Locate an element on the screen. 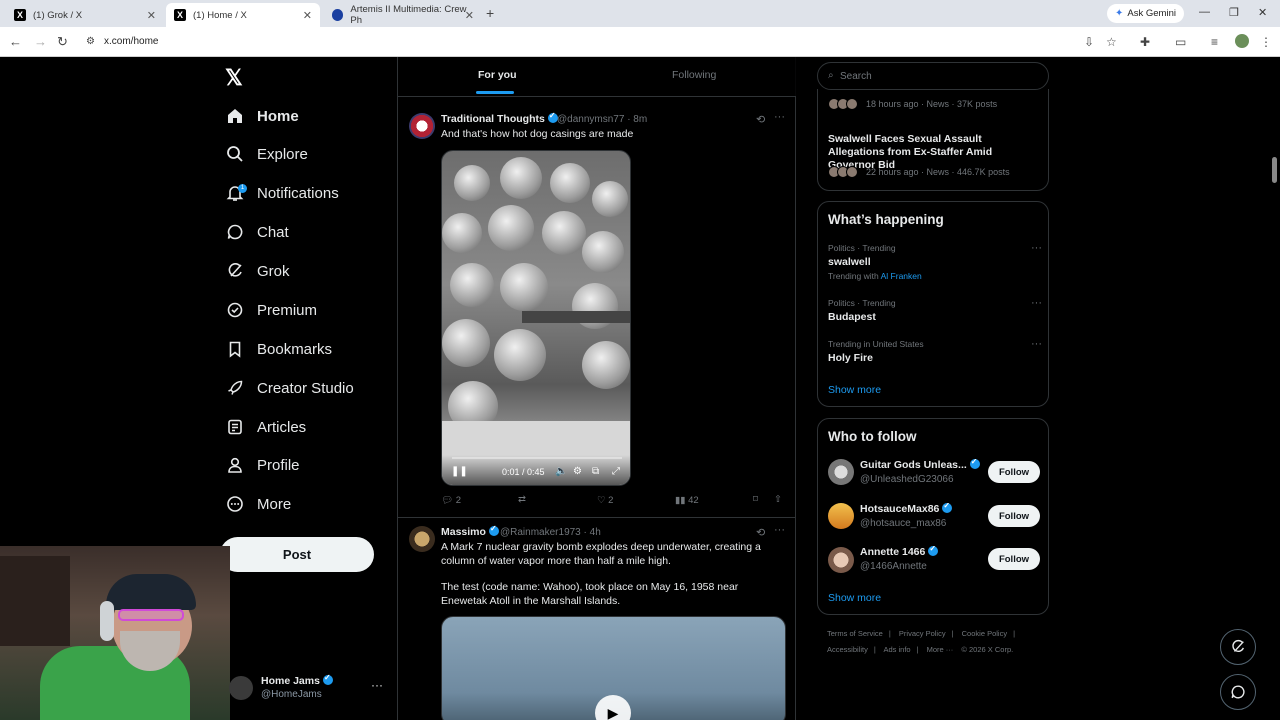 This screenshot has height=720, width=1280. pause-icon: ❚❚ is located at coordinates (459, 471).